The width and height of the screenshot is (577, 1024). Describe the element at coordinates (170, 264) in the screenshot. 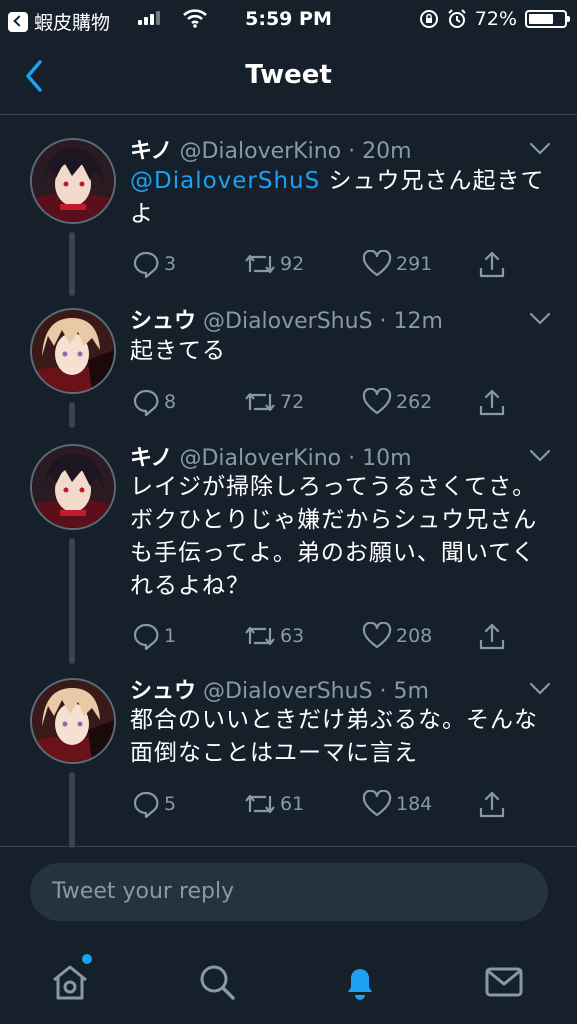

I see `reply-count: 3` at that location.